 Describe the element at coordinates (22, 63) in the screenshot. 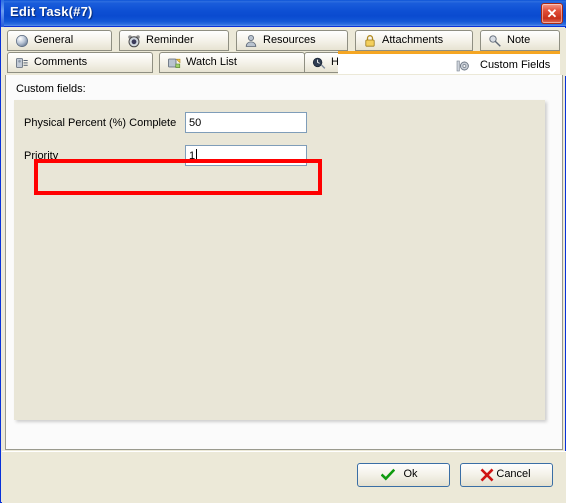

I see `comment-card-icon` at that location.